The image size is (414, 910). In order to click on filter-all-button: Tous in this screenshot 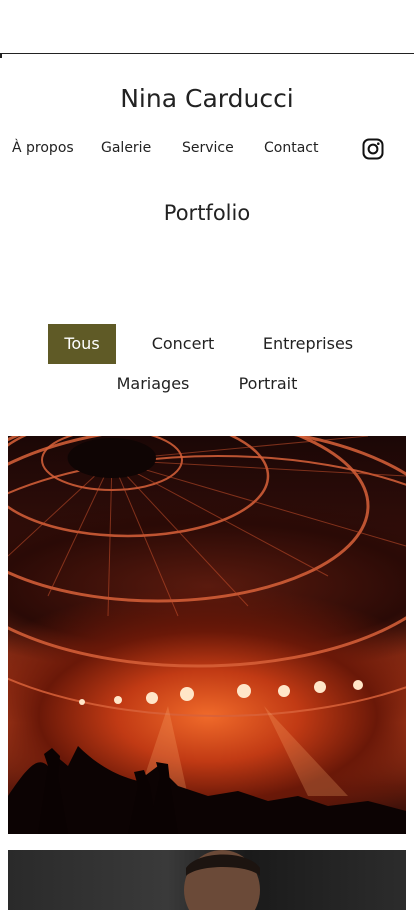, I will do `click(82, 344)`.